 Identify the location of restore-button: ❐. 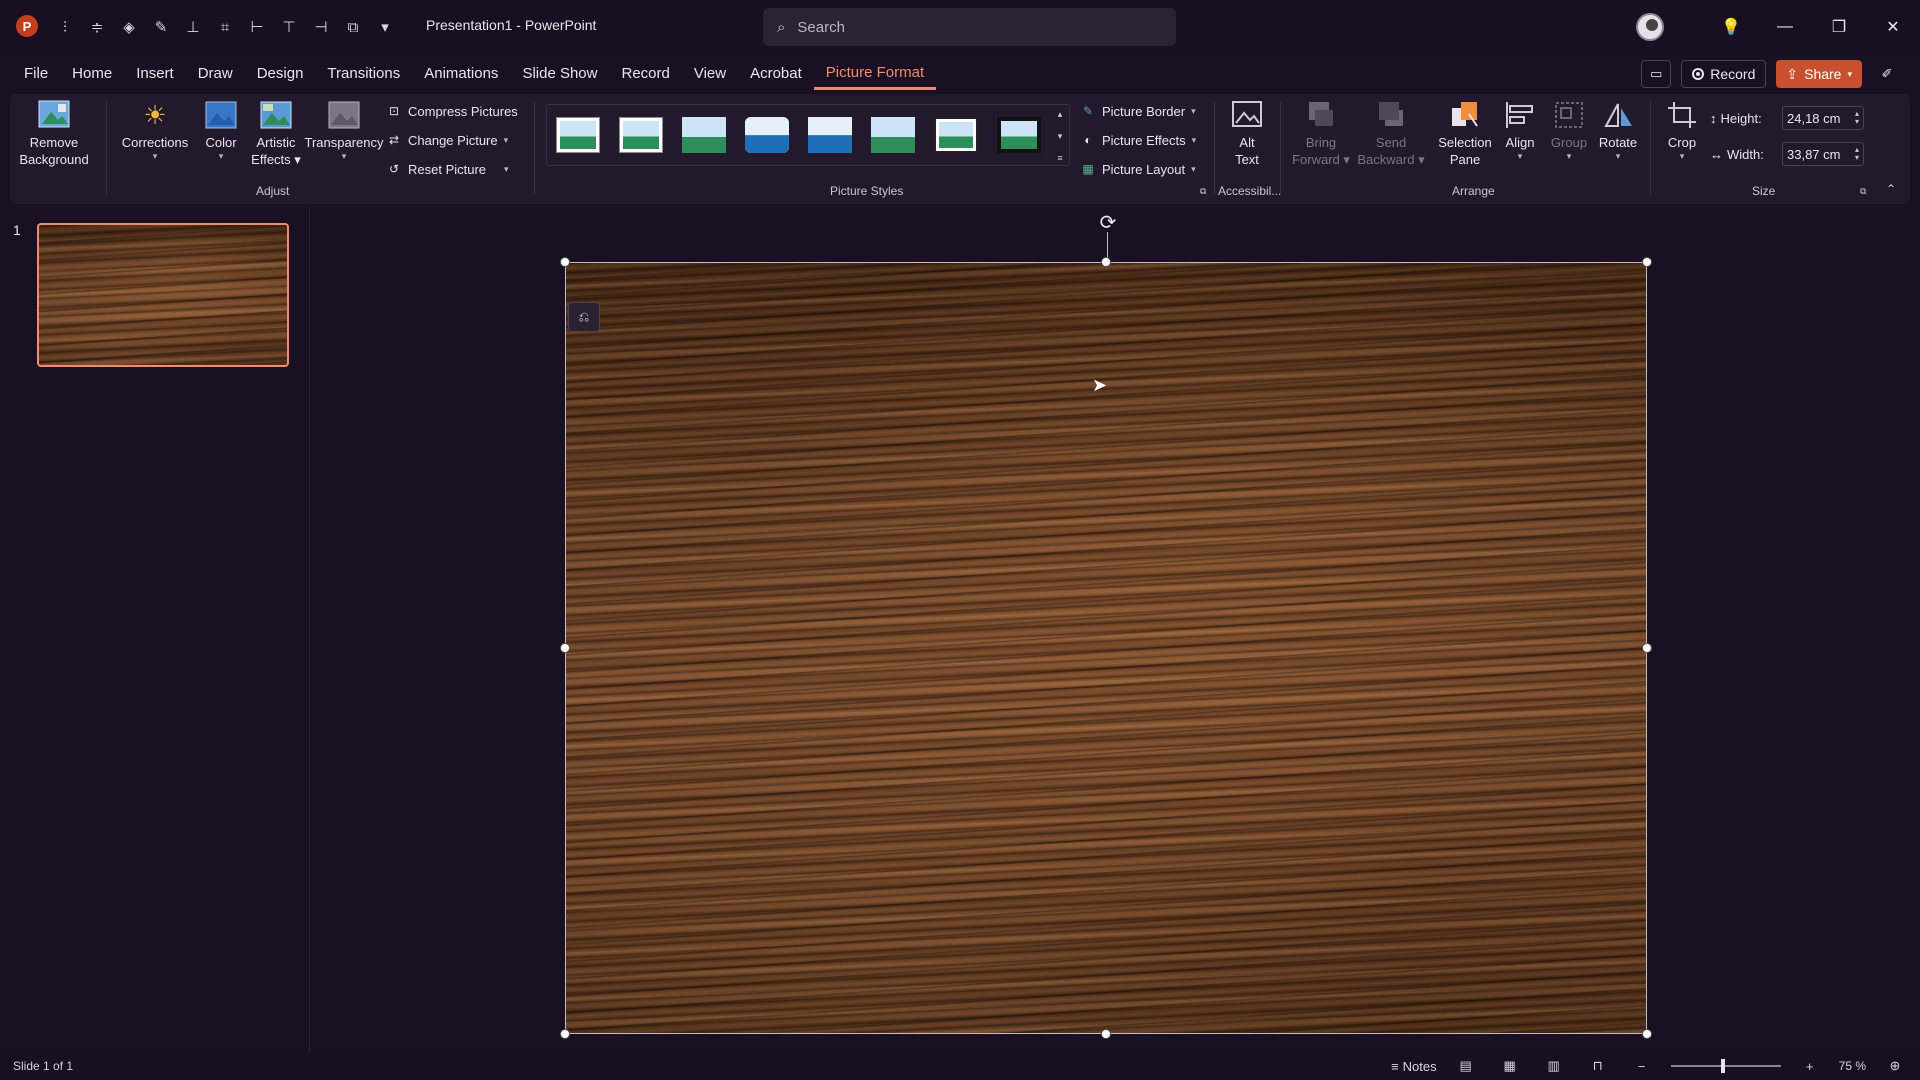
(1839, 27).